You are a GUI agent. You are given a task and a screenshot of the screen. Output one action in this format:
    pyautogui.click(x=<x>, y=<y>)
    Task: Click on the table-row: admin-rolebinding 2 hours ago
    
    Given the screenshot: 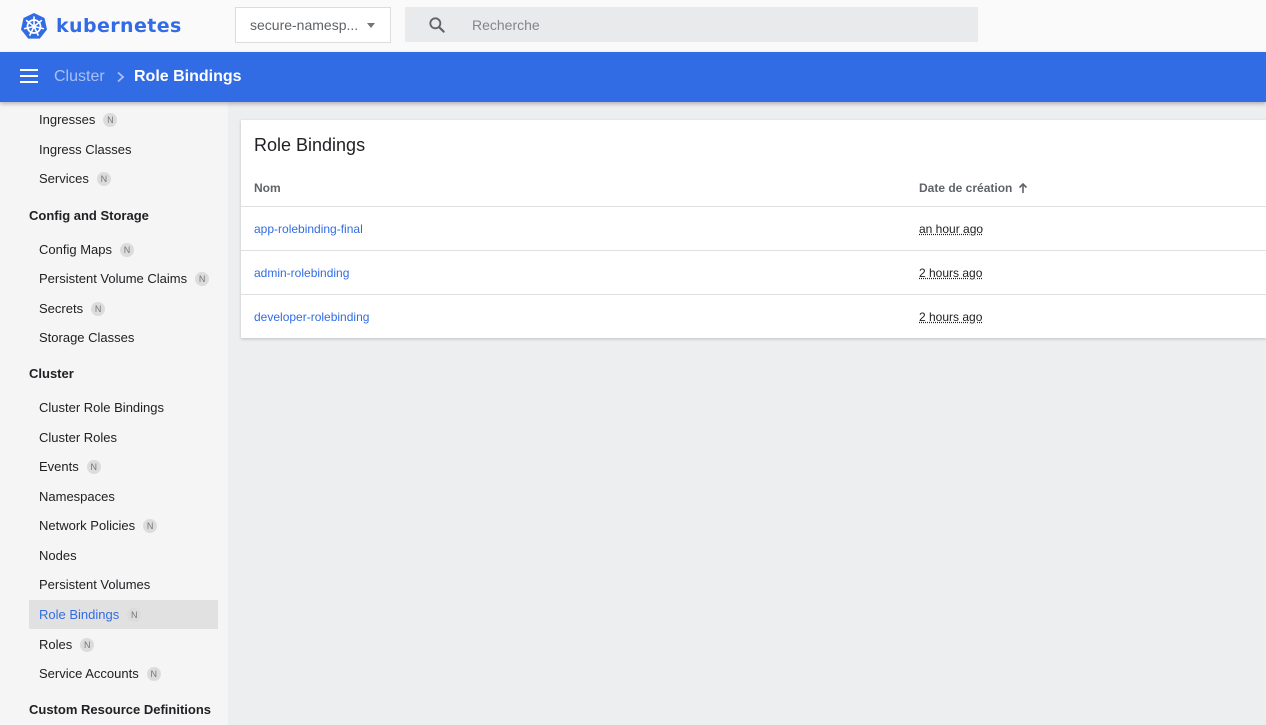 What is the action you would take?
    pyautogui.click(x=753, y=272)
    